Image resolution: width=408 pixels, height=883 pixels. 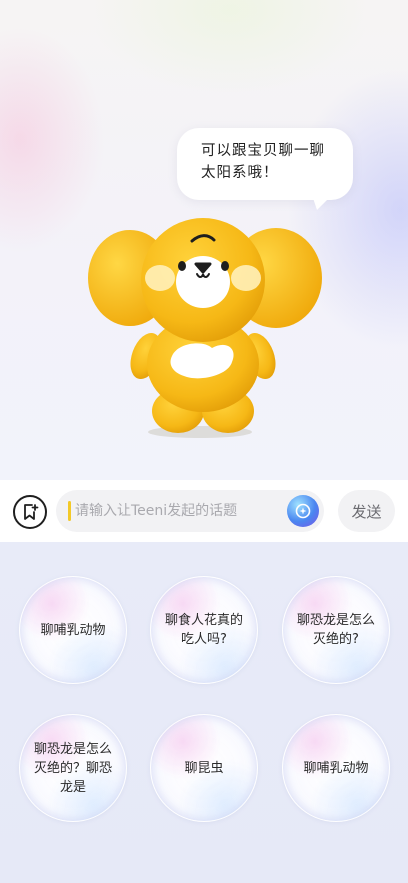 I want to click on text-caret, so click(x=69, y=511).